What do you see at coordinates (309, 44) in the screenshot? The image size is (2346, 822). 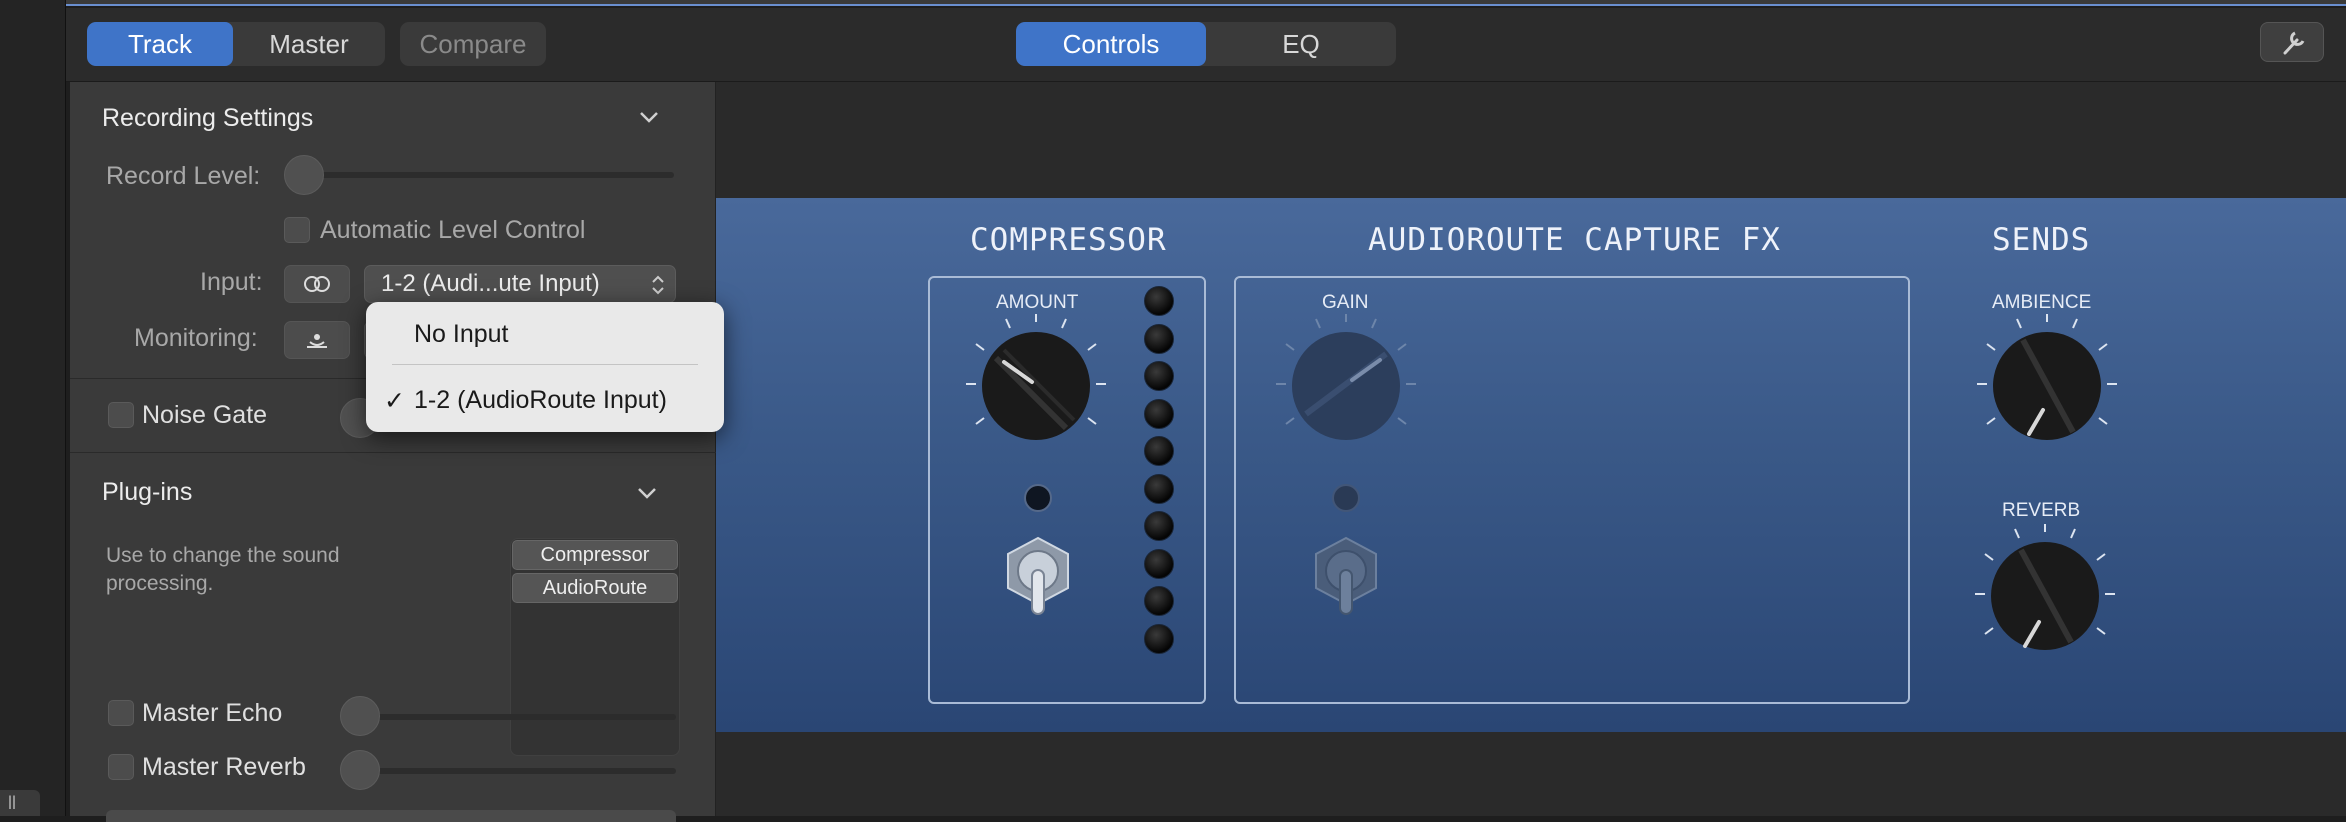 I see `tab-master: Master` at bounding box center [309, 44].